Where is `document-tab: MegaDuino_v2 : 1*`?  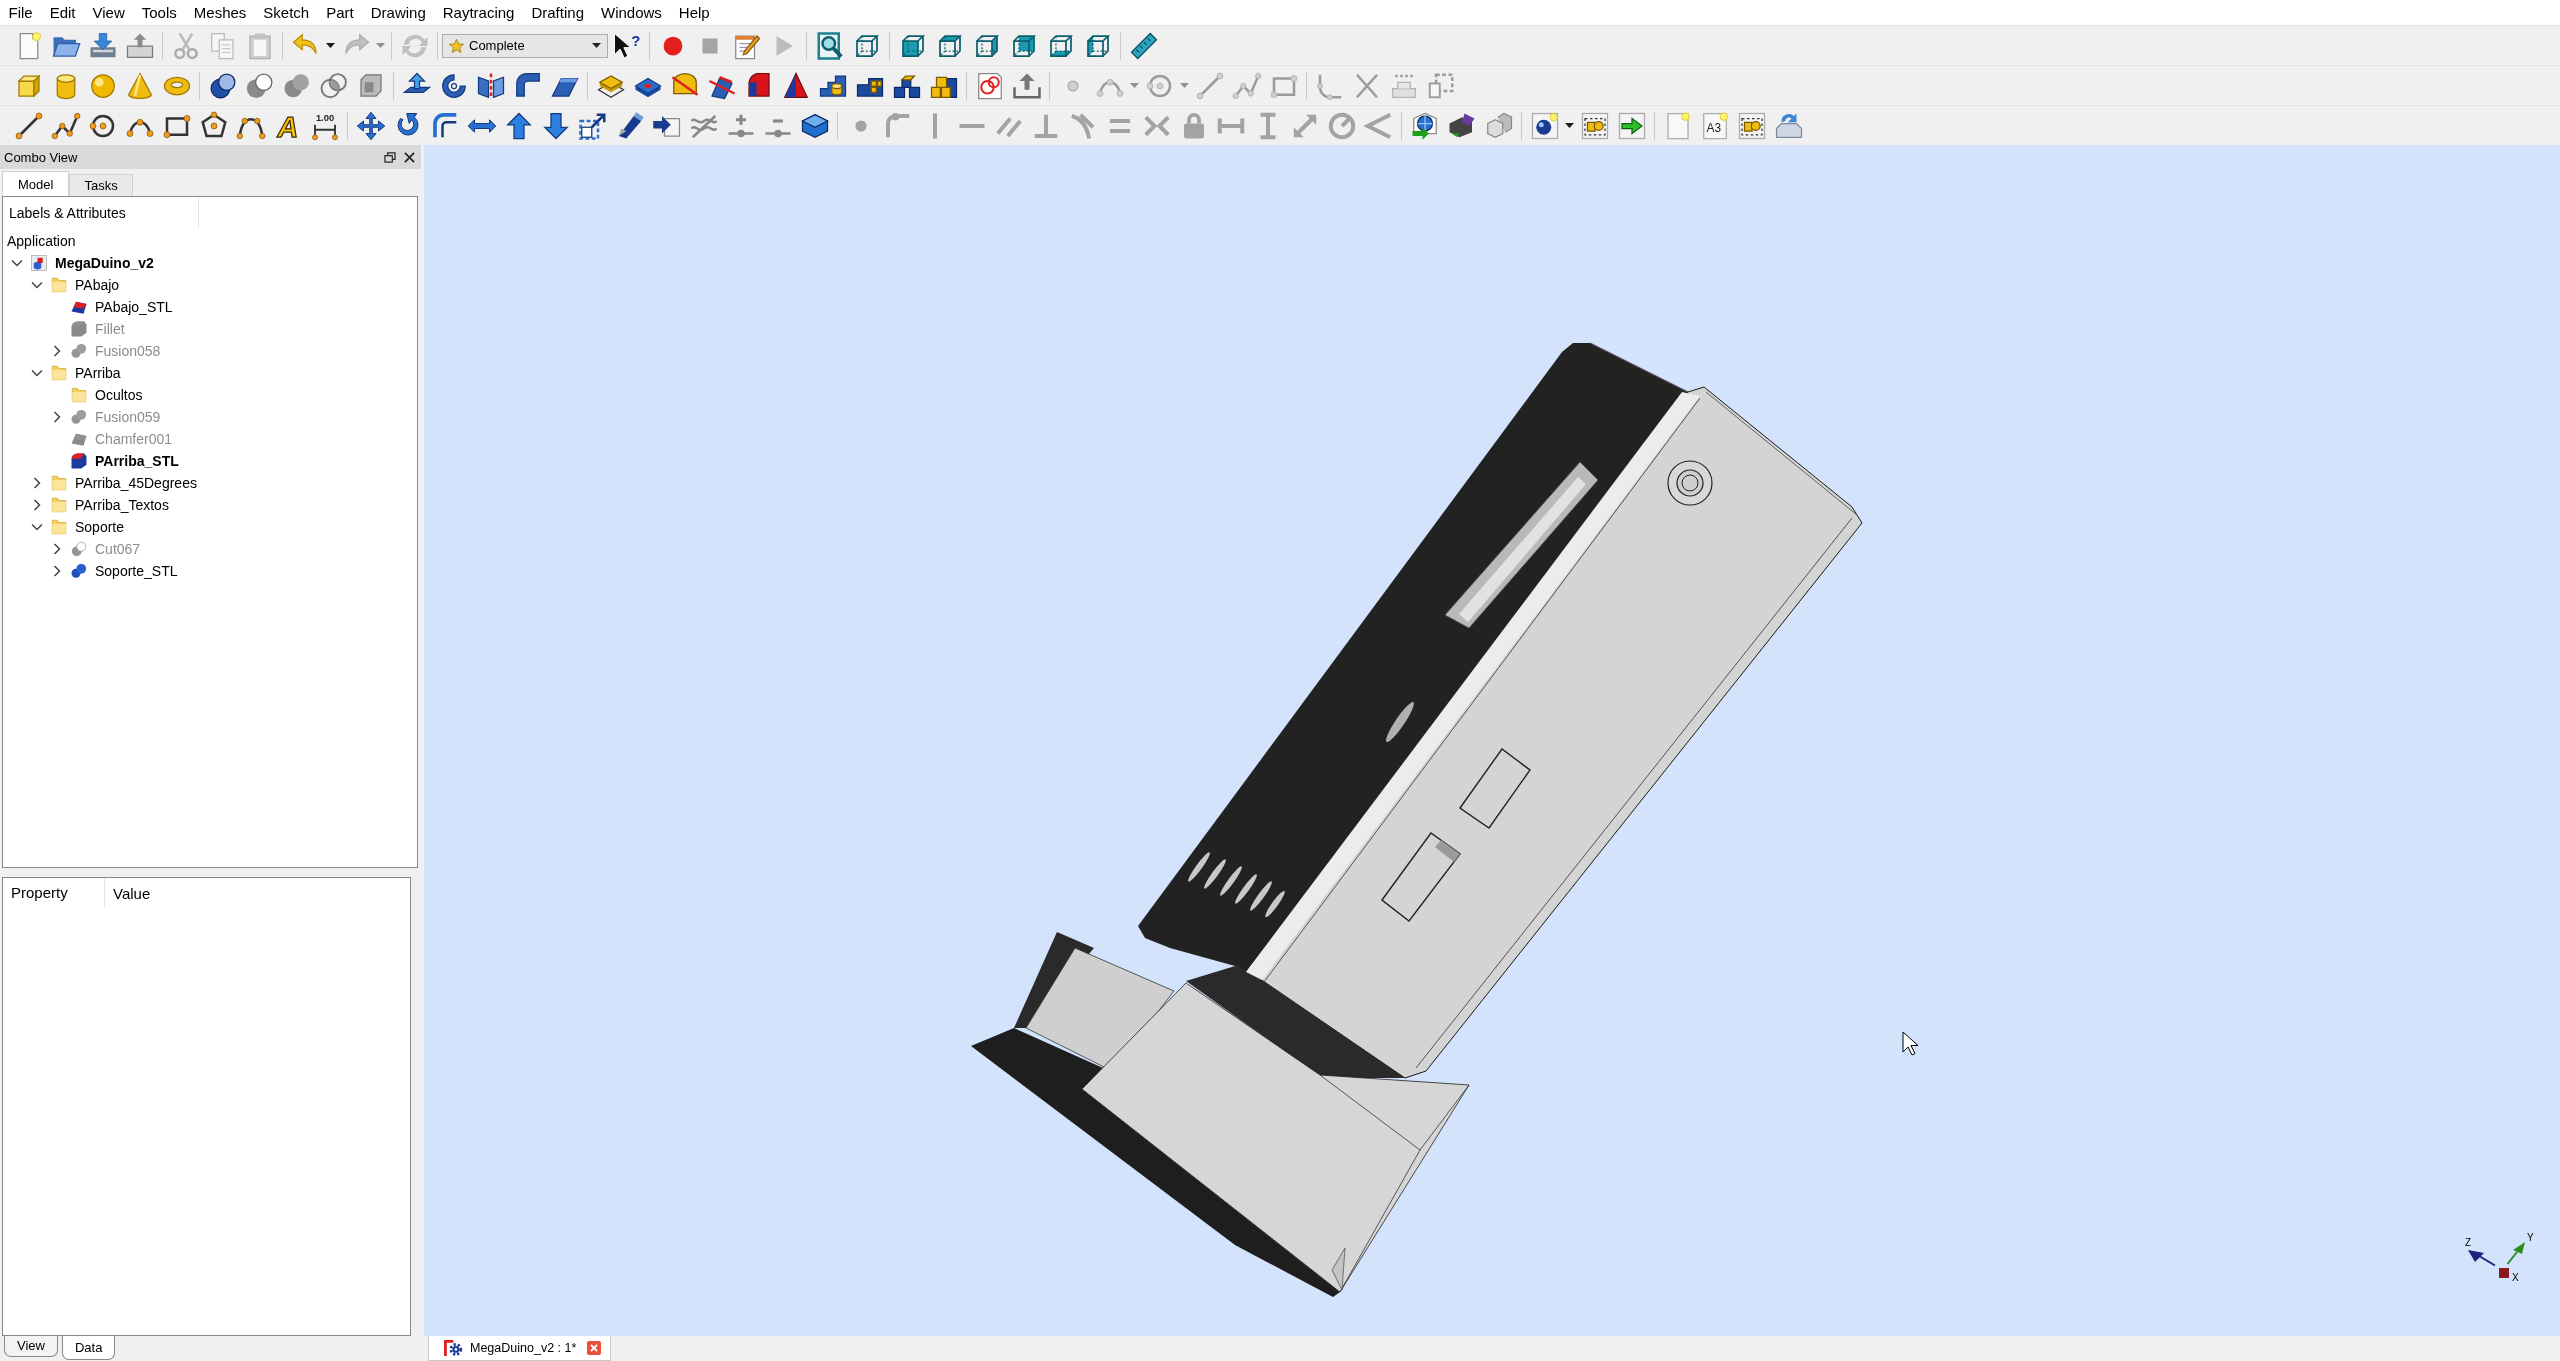
document-tab: MegaDuino_v2 : 1* is located at coordinates (520, 1348).